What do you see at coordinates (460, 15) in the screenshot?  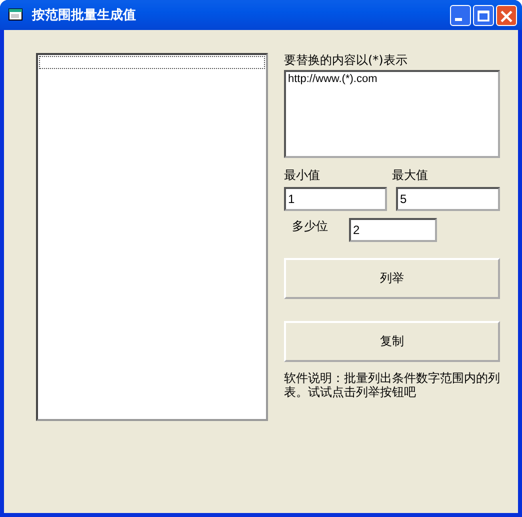 I see `minimize-button` at bounding box center [460, 15].